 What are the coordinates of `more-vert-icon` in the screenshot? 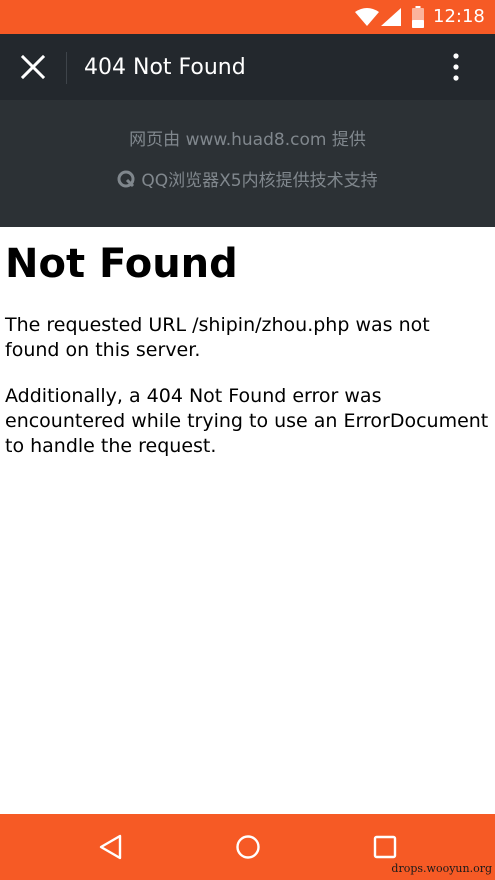 It's located at (456, 67).